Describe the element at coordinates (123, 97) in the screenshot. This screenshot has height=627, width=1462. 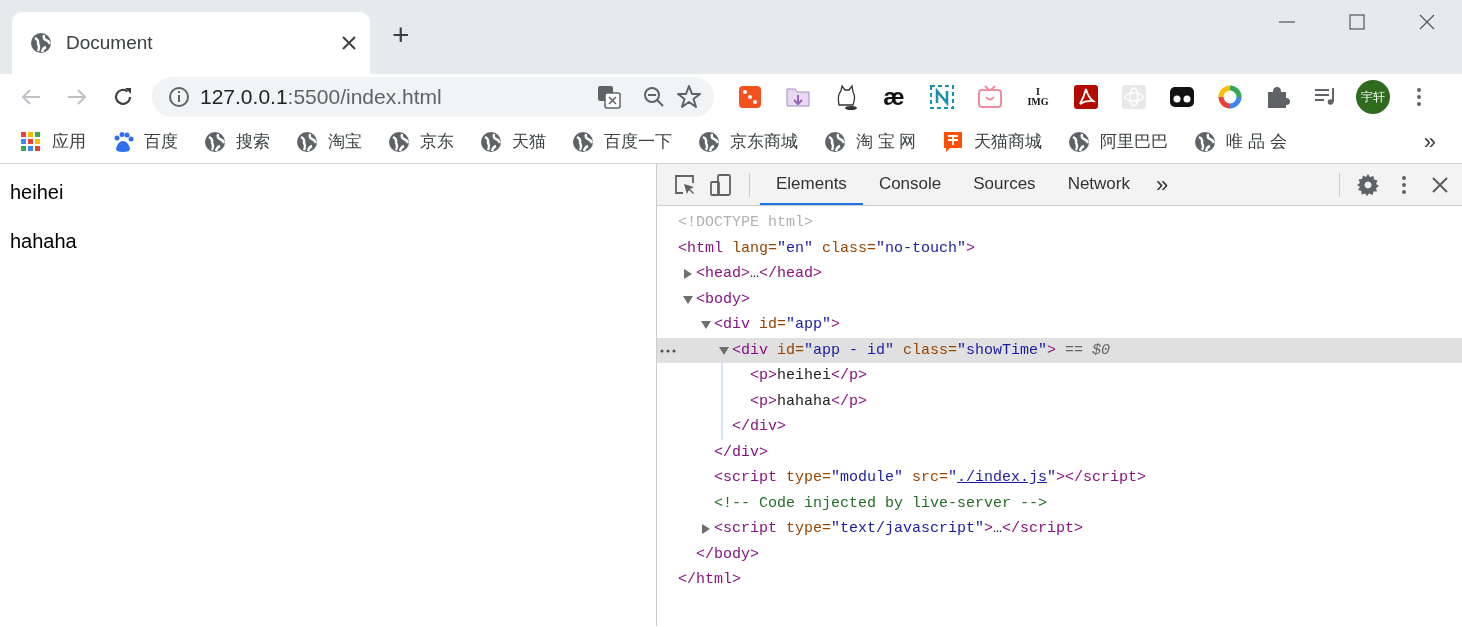
I see `reload-icon` at that location.